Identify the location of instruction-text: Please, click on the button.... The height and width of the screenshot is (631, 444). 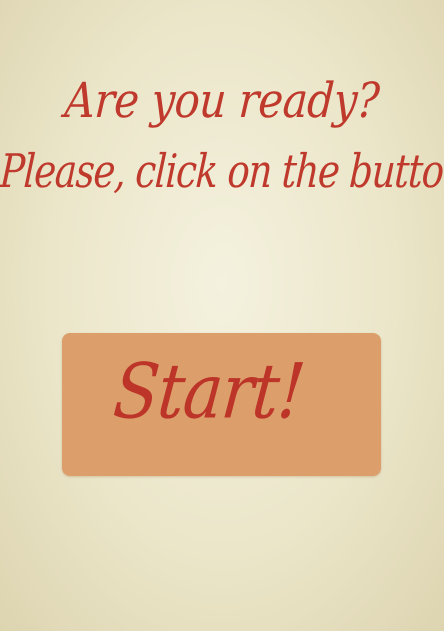
(222, 171).